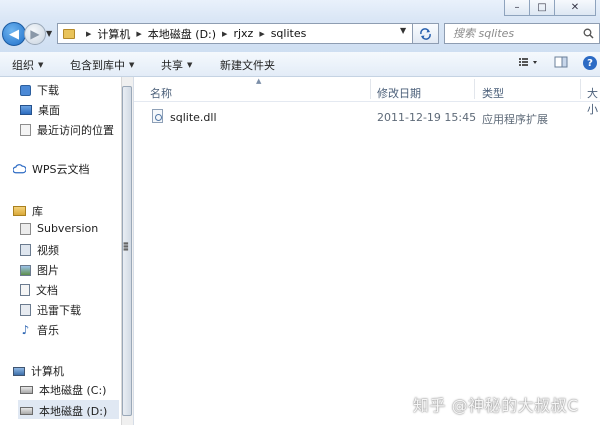 The height and width of the screenshot is (425, 600). I want to click on breadcrumb-drive-d: 本地磁盘 (D:), so click(182, 34).